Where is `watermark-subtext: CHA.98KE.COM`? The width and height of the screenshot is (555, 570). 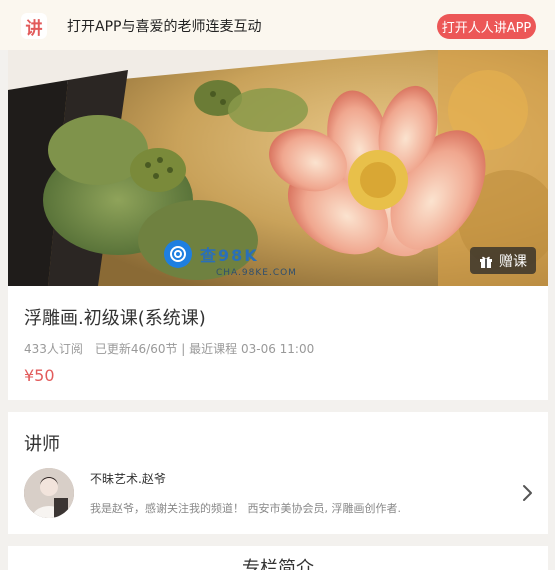 watermark-subtext: CHA.98KE.COM is located at coordinates (256, 273).